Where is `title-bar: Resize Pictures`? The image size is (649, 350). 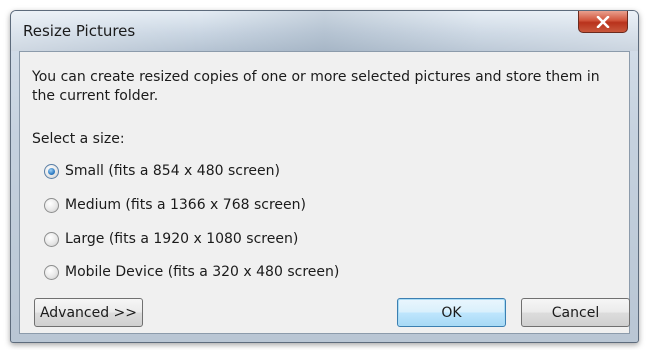 title-bar: Resize Pictures is located at coordinates (324, 31).